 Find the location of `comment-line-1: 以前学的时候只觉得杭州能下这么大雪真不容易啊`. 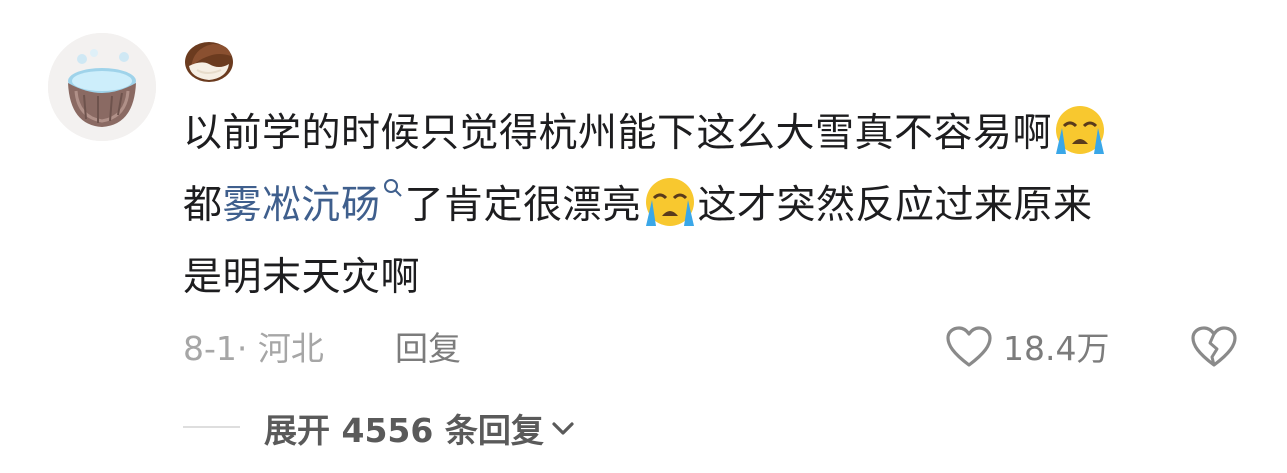

comment-line-1: 以前学的时候只觉得杭州能下这么大雪真不容易啊 is located at coordinates (713, 134).